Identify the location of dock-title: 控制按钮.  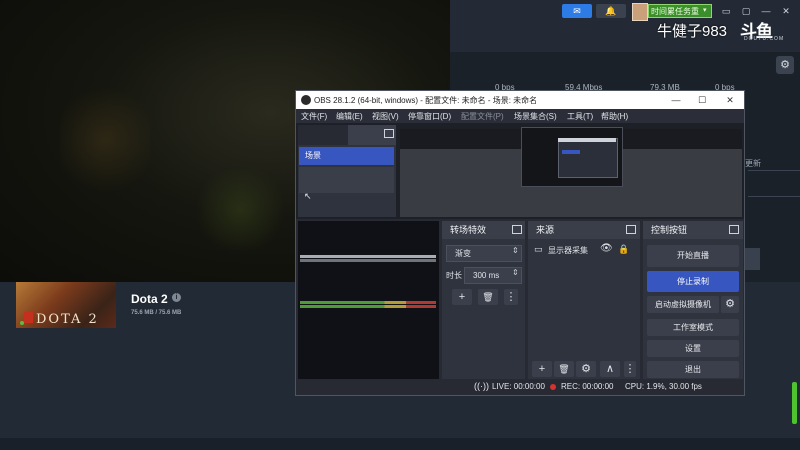
(693, 230).